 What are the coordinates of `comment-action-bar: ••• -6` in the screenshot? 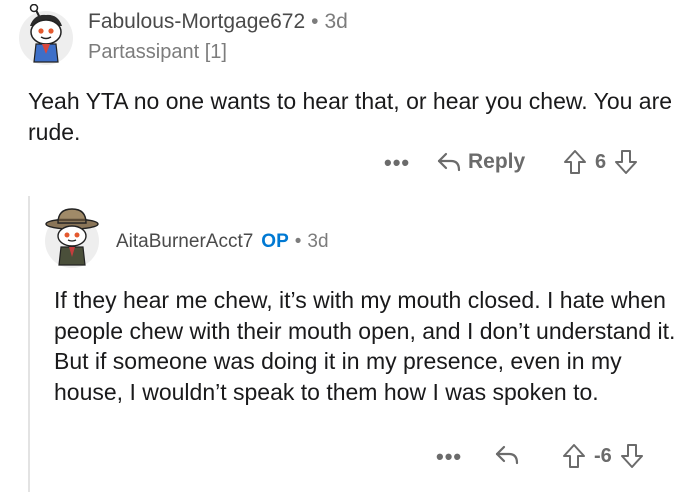 It's located at (350, 459).